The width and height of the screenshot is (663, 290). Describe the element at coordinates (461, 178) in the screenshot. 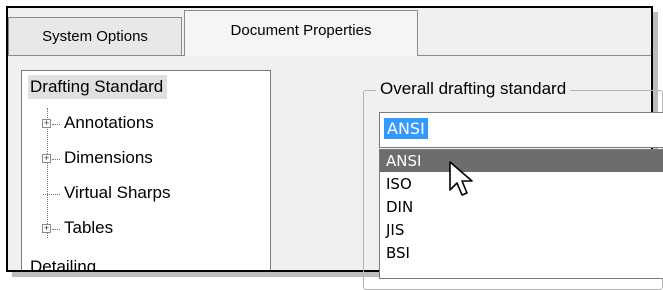

I see `mouse-pointer-icon` at that location.